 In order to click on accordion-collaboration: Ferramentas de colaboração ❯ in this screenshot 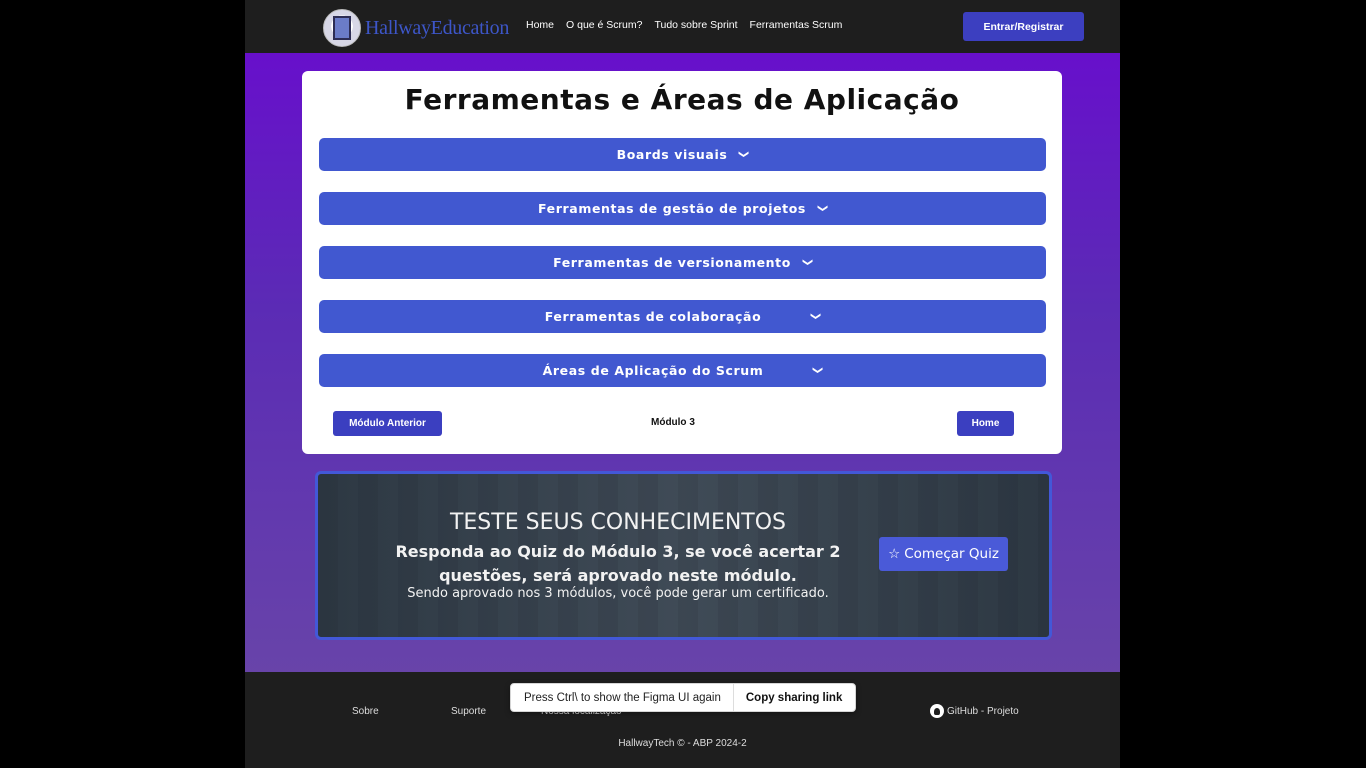, I will do `click(682, 316)`.